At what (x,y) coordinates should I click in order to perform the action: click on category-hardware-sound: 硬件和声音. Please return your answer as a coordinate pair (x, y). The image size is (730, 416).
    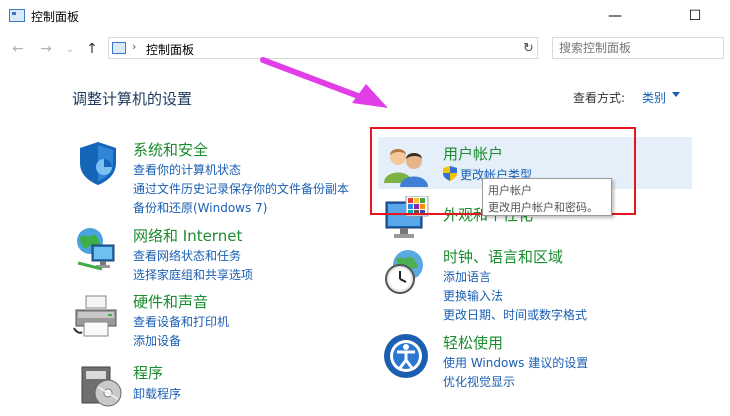
    Looking at the image, I should click on (170, 301).